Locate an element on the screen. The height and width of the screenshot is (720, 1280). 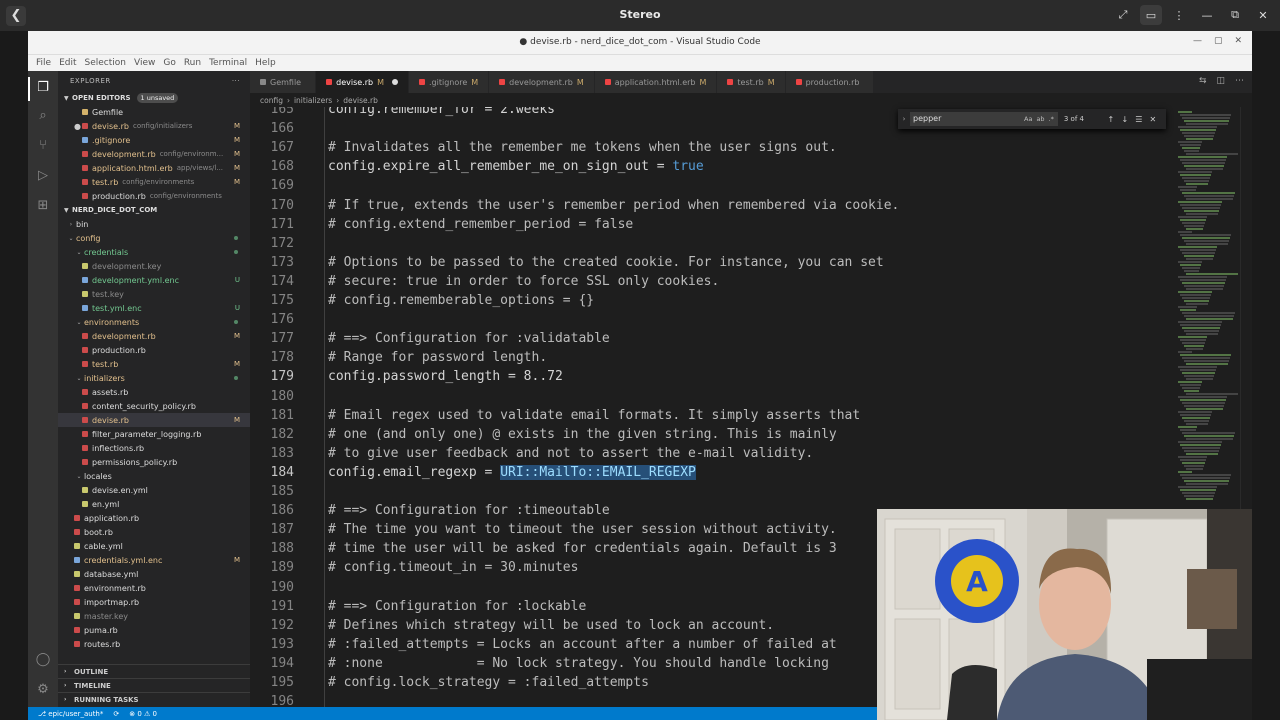
next-match-icon: ↓ is located at coordinates (1125, 119).